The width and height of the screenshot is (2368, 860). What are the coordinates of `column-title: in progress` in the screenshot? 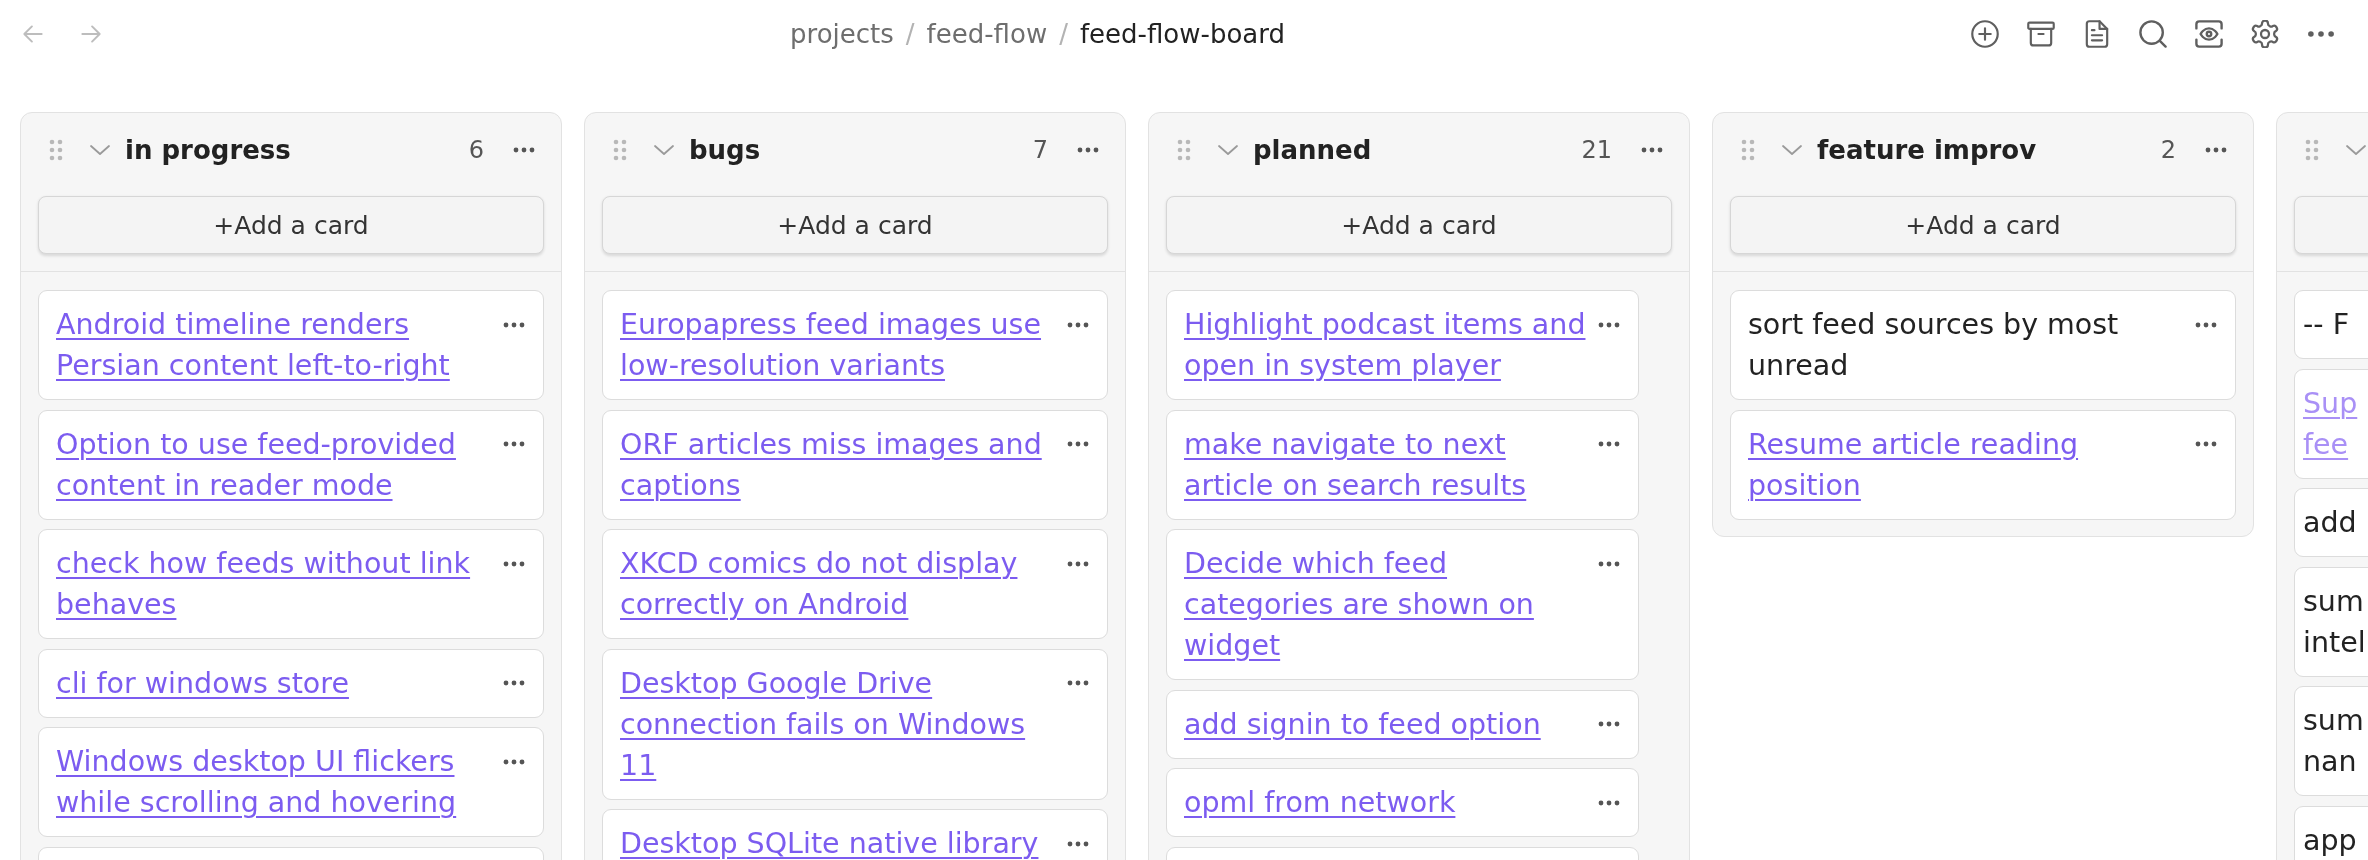 It's located at (208, 149).